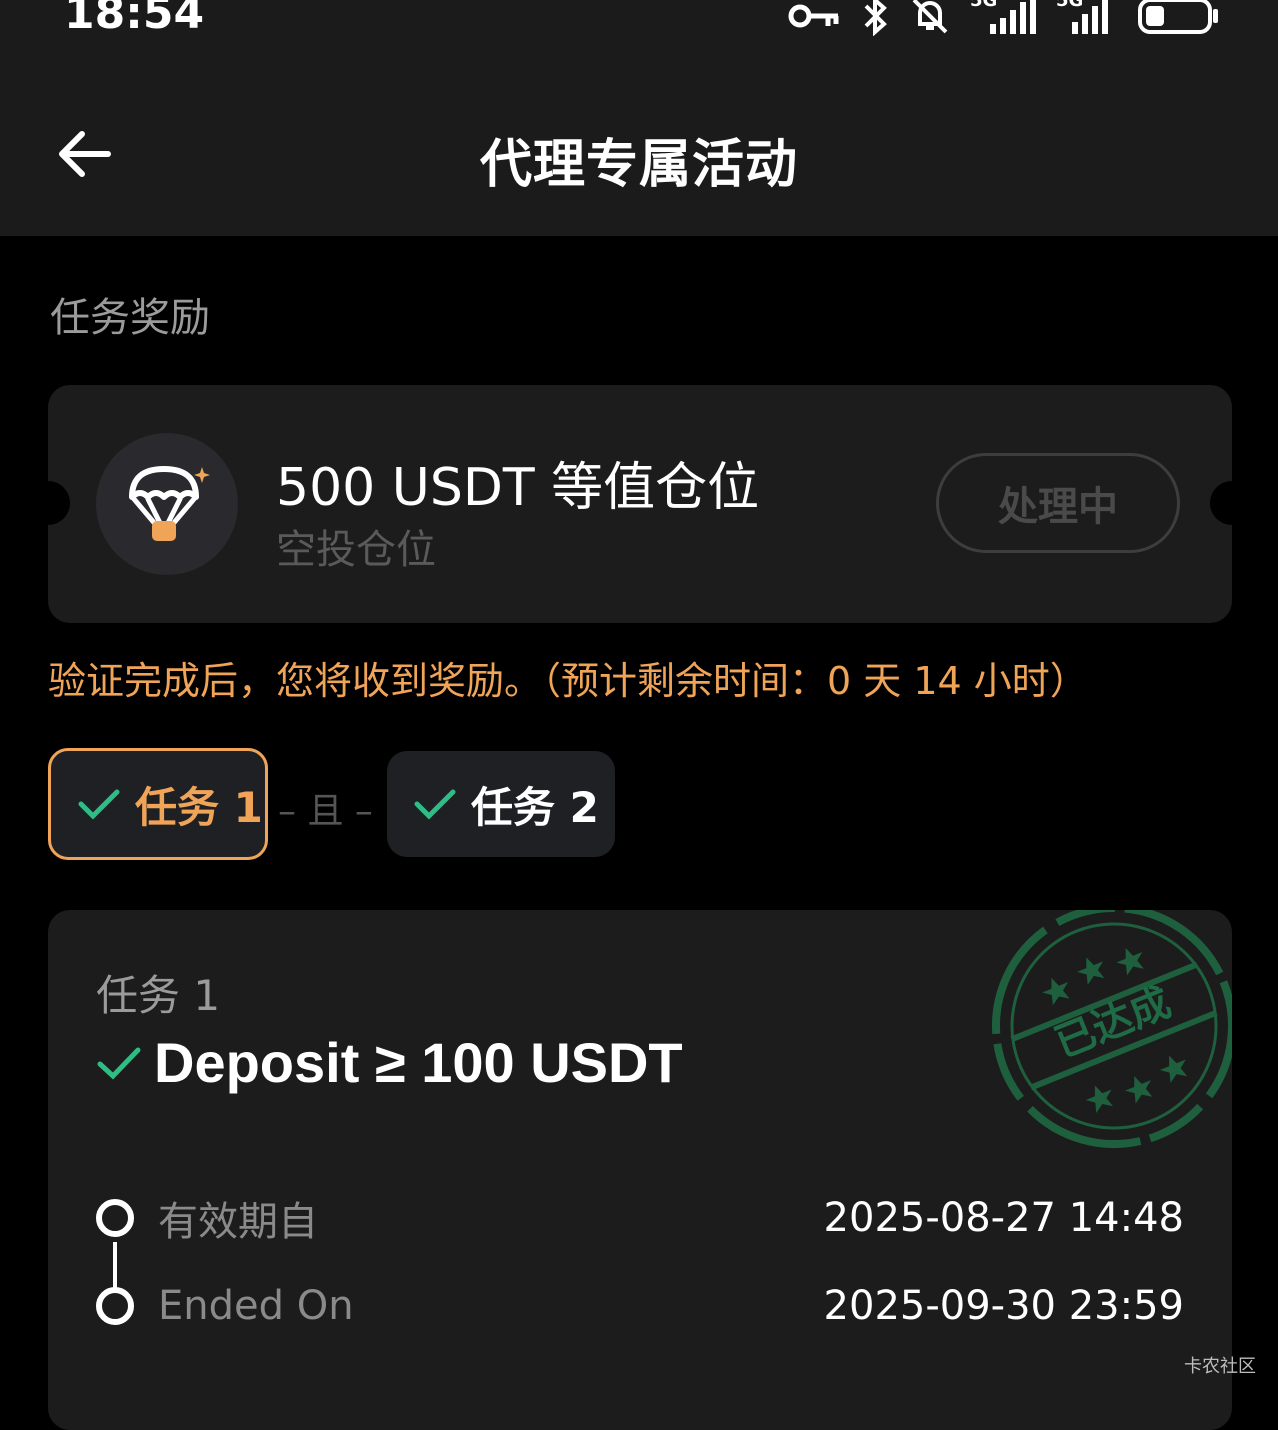 This screenshot has width=1278, height=1430. I want to click on signal-icon-1: 5G, so click(1003, 18).